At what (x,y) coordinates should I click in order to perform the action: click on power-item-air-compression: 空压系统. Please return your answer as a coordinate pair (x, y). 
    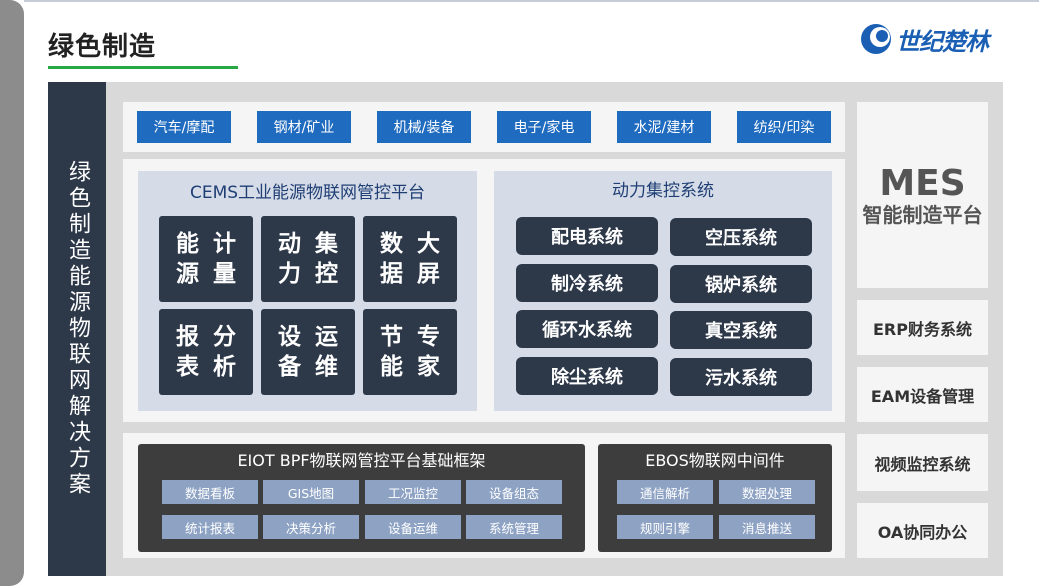
    Looking at the image, I should click on (741, 237).